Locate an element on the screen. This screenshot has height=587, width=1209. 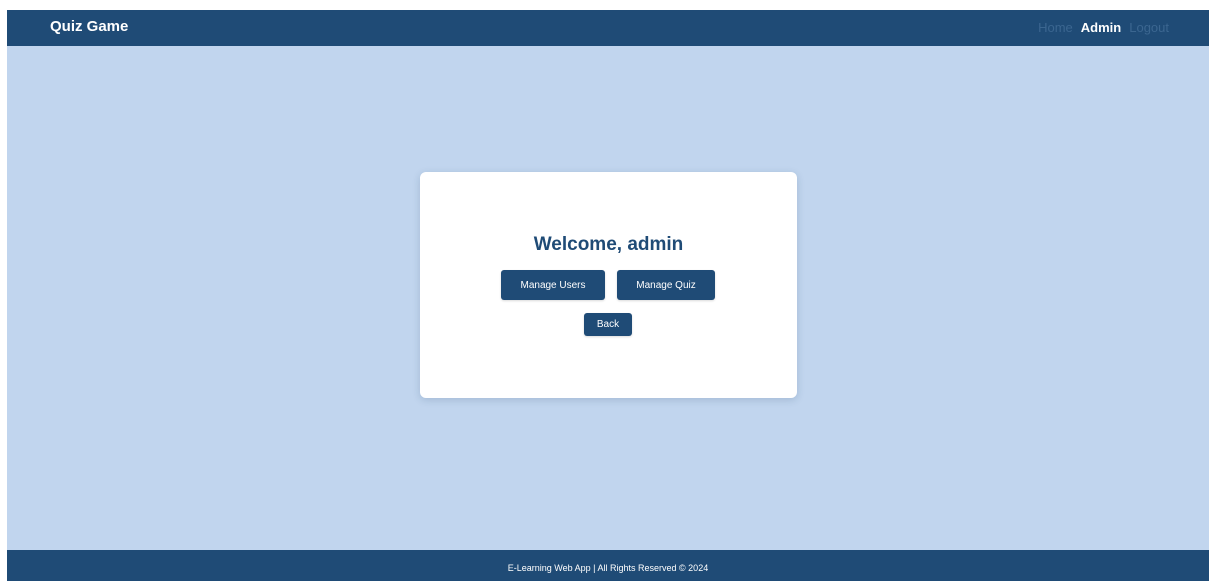
welcome-heading: Welcome, admin is located at coordinates (608, 244).